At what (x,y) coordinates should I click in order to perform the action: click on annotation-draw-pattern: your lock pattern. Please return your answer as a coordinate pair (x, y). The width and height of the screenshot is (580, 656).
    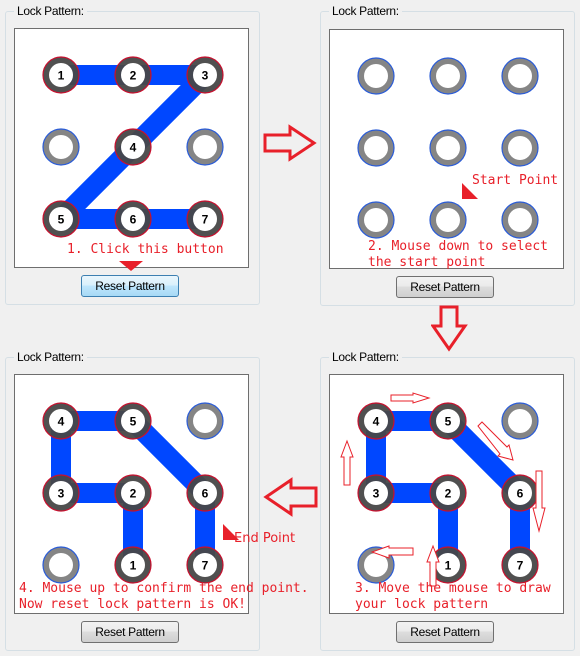
    Looking at the image, I should click on (422, 604).